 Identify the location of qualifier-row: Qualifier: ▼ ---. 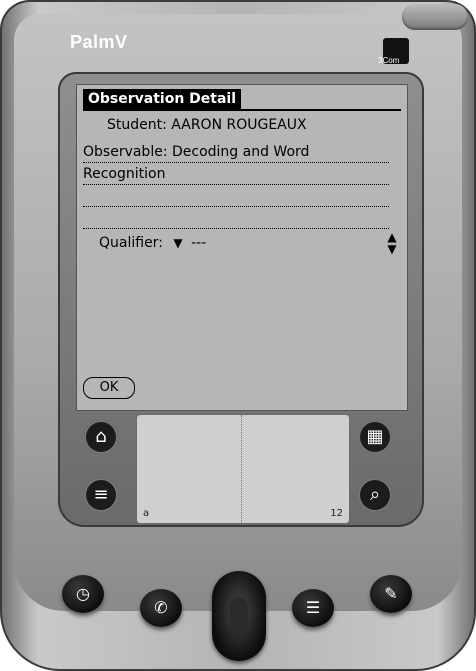
(152, 243).